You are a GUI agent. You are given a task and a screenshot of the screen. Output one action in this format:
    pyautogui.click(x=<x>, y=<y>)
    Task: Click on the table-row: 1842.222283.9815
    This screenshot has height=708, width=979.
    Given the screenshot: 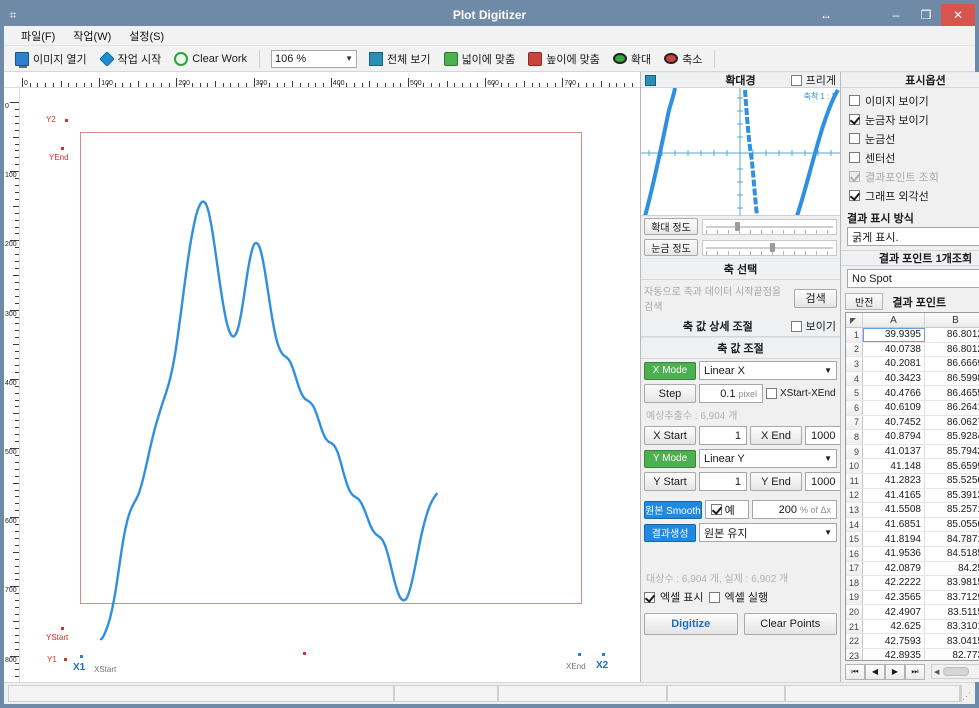 What is the action you would take?
    pyautogui.click(x=912, y=583)
    